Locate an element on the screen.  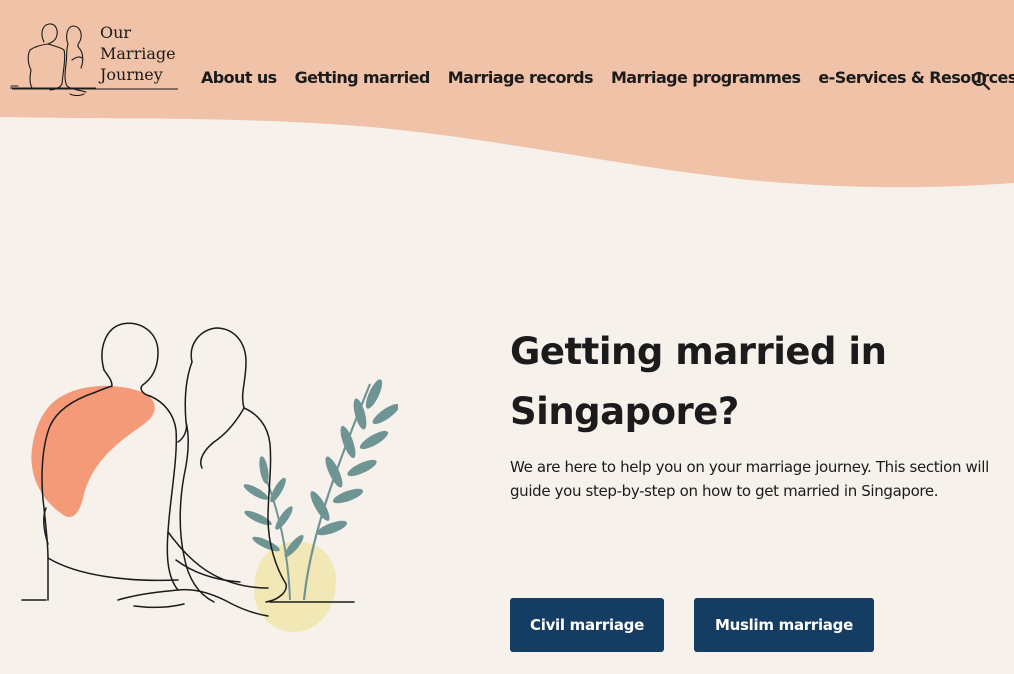
site-logo: Our Marriage Journey is located at coordinates (97, 60).